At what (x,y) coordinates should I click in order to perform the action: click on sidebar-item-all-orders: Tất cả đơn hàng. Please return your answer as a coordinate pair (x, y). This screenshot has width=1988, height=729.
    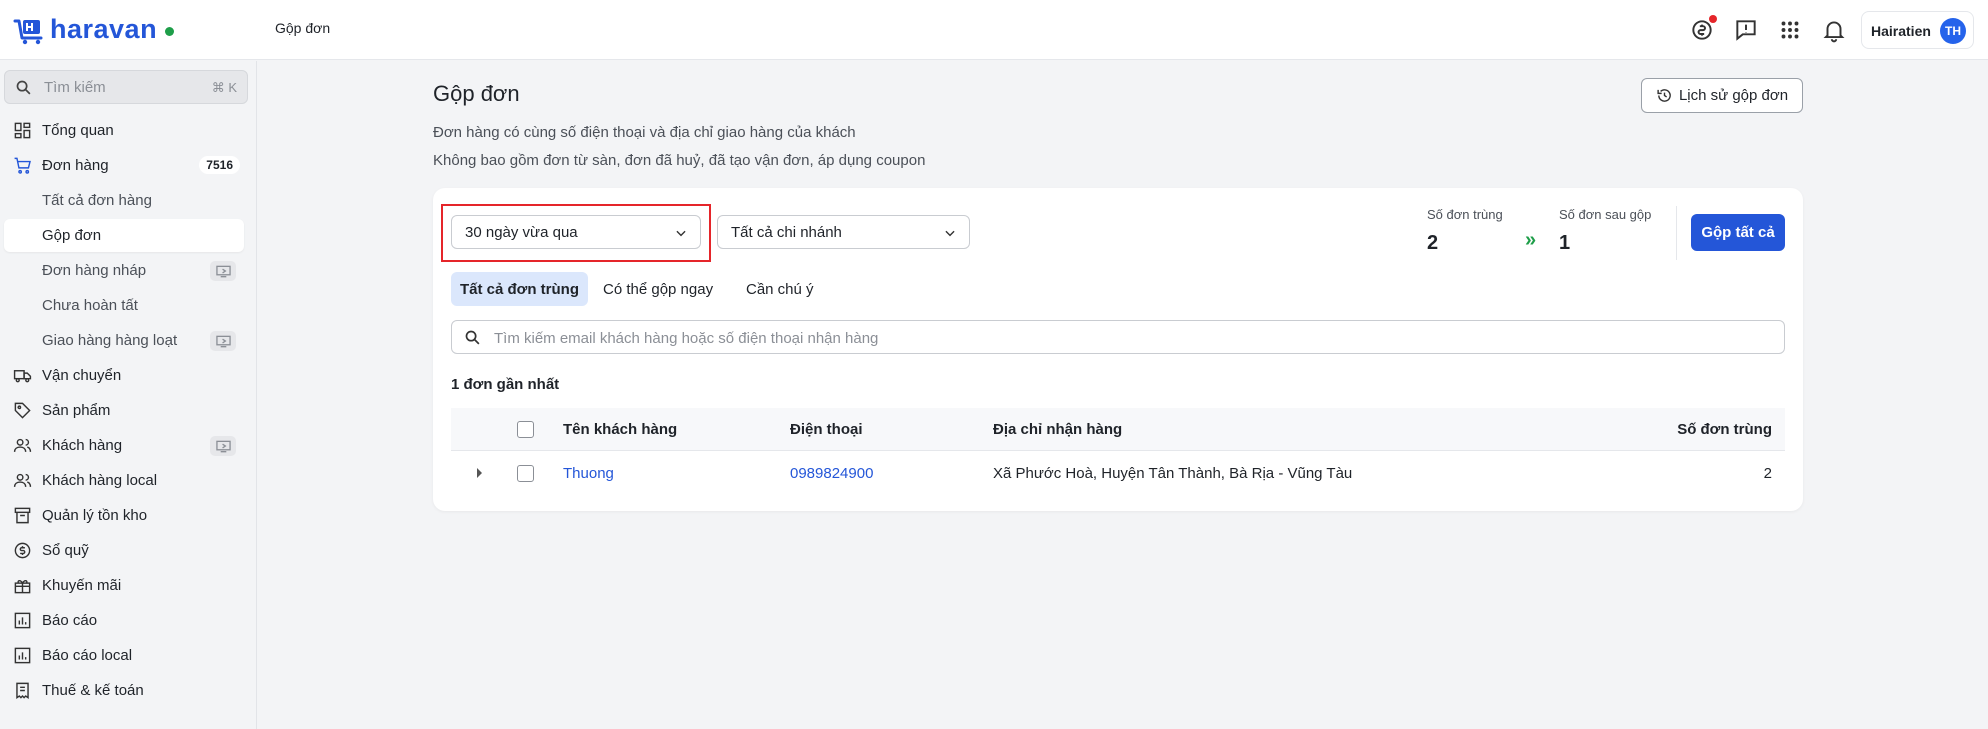
    Looking at the image, I should click on (124, 200).